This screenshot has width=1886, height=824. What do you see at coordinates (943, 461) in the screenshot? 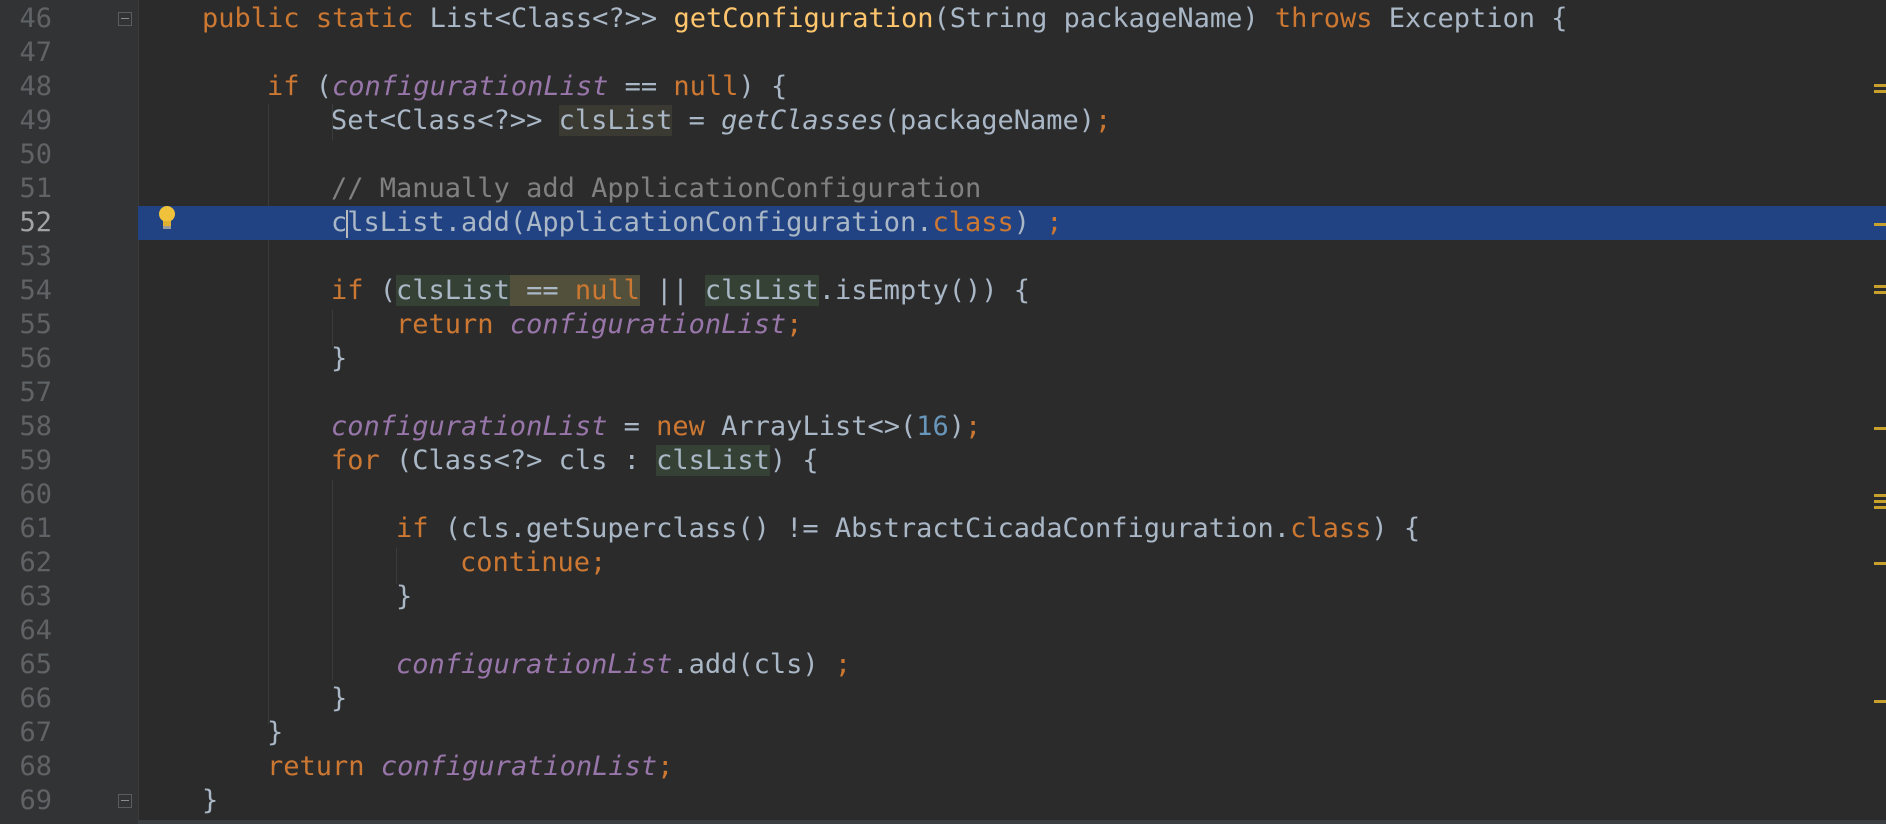
I see `code-line: 59 for (Class<?> cls : clsList) {` at bounding box center [943, 461].